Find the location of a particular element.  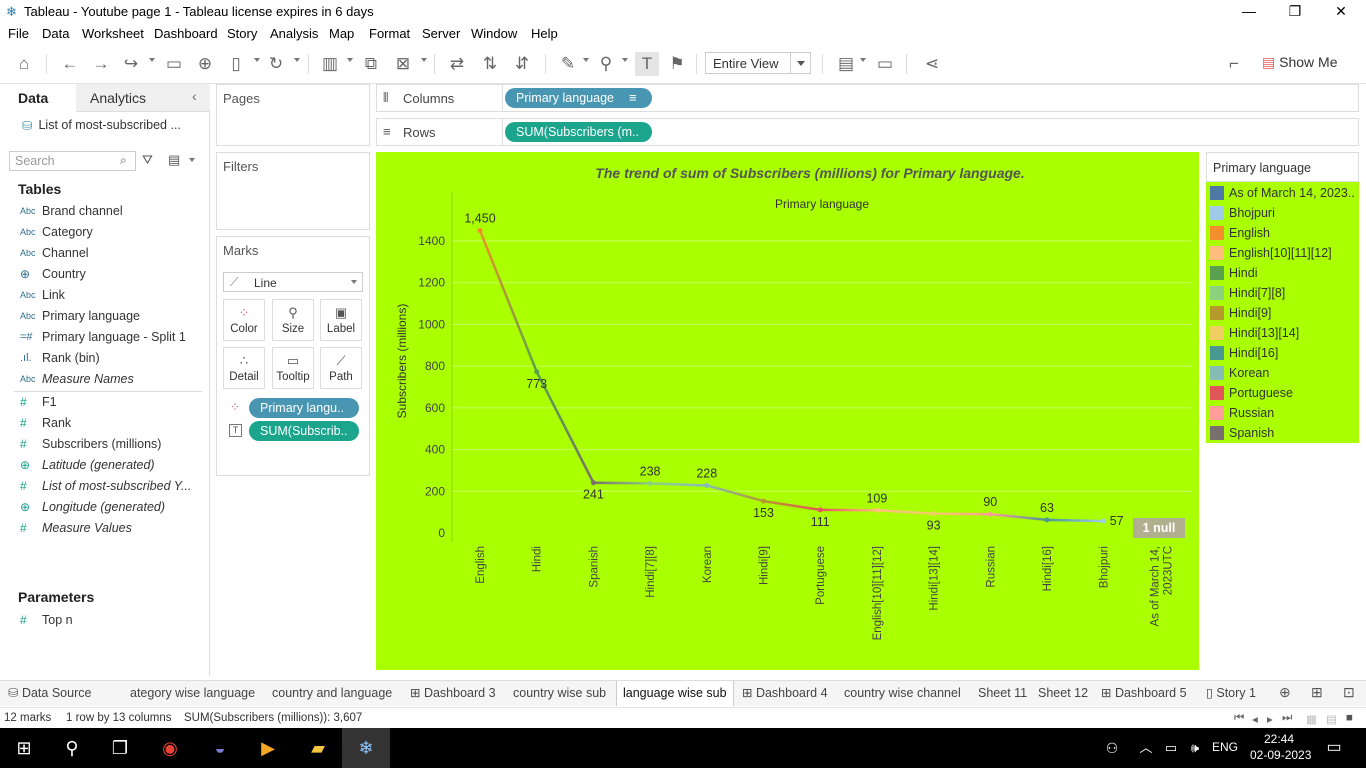

filter-icon: ⛛ is located at coordinates (147, 160).